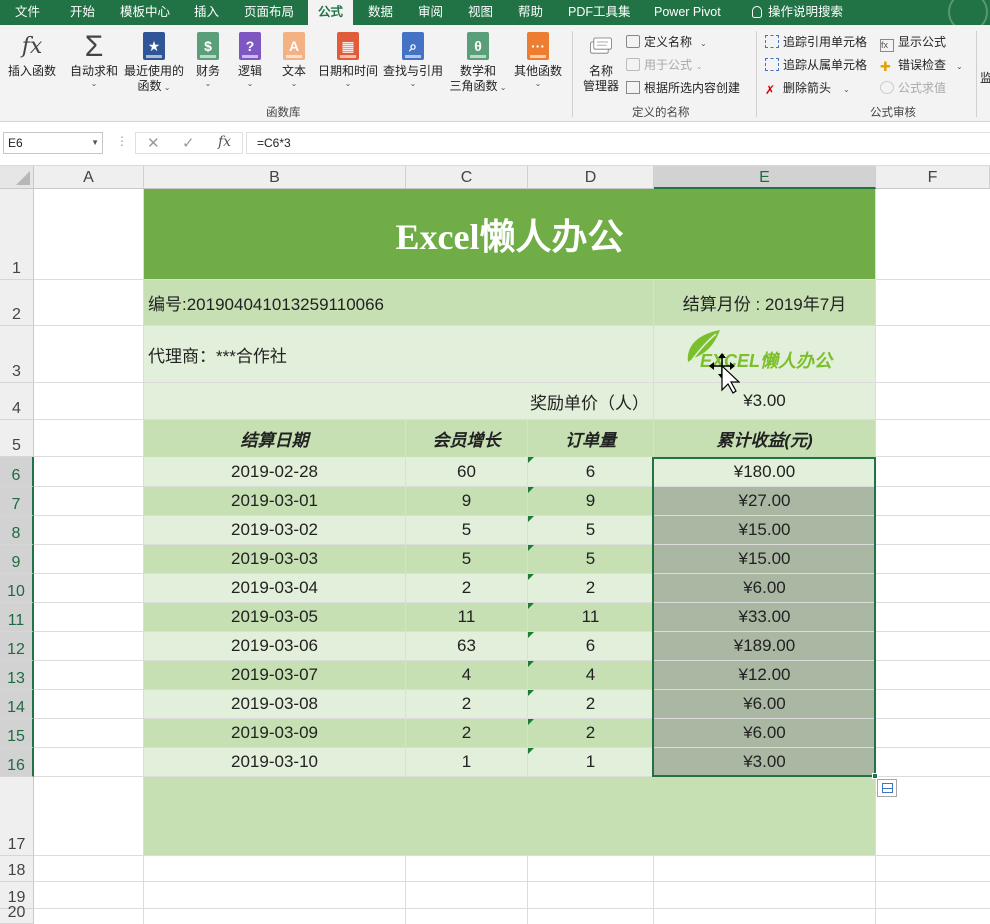 The height and width of the screenshot is (924, 990). What do you see at coordinates (590, 762) in the screenshot?
I see `order-count-cell: 1` at bounding box center [590, 762].